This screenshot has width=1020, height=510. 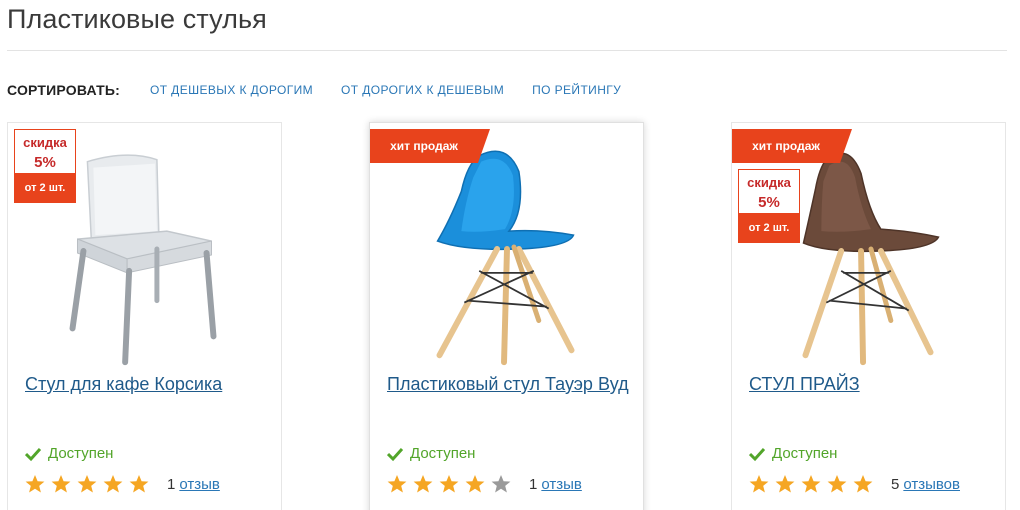 What do you see at coordinates (576, 90) in the screenshot?
I see `sort-rating-link: по рейтингу` at bounding box center [576, 90].